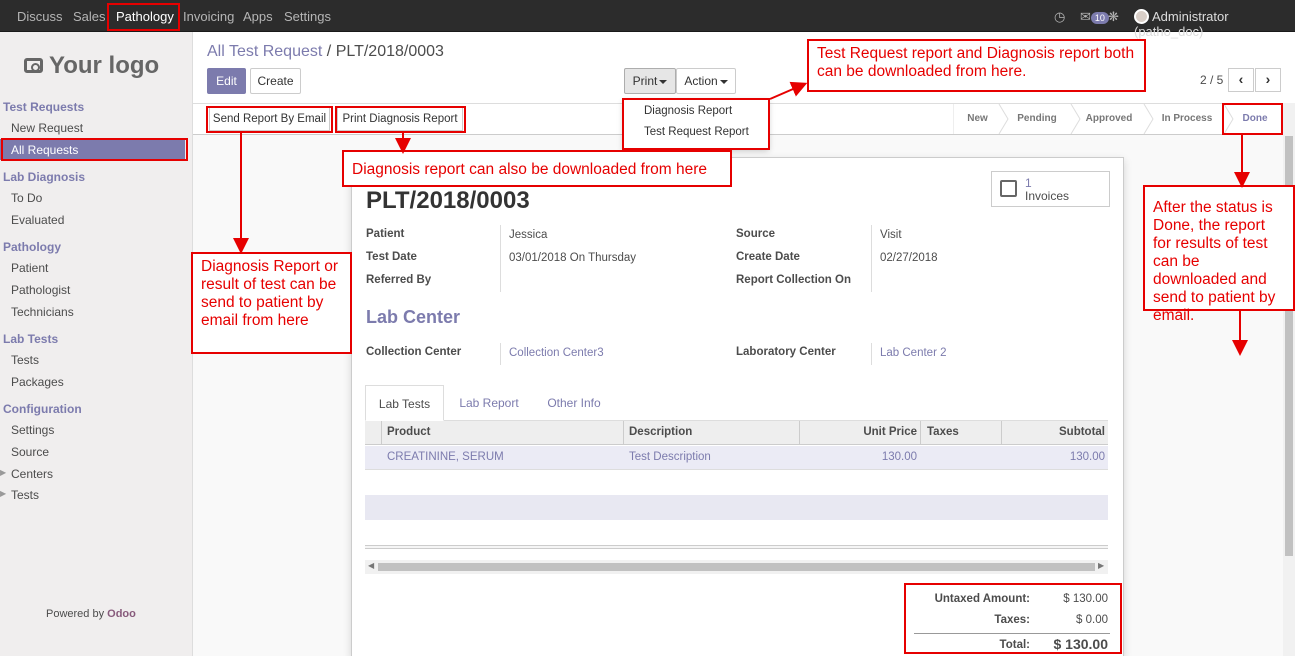  I want to click on tab-other-info: Other Info, so click(574, 403).